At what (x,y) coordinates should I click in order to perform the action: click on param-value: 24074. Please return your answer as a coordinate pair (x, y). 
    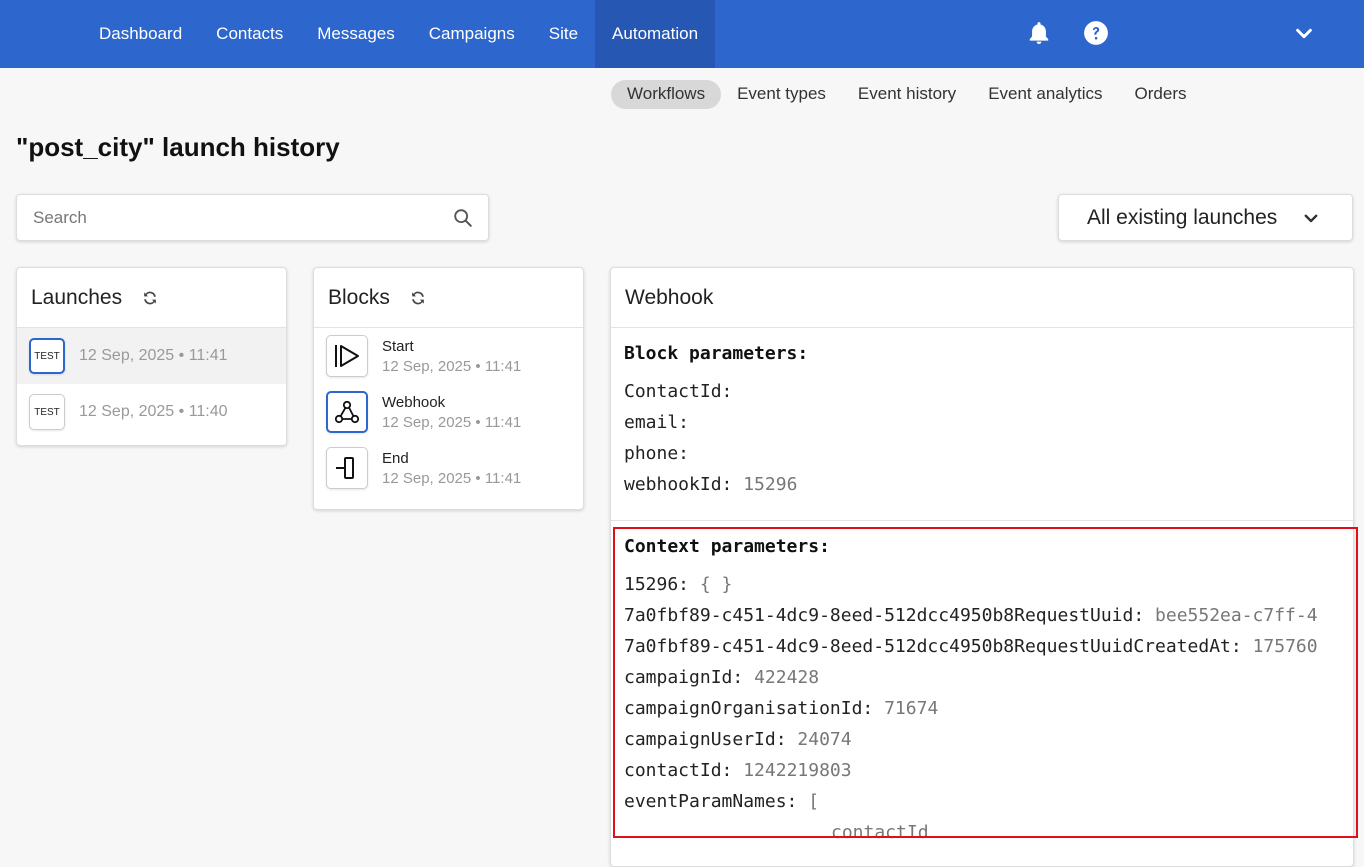
    Looking at the image, I should click on (824, 739).